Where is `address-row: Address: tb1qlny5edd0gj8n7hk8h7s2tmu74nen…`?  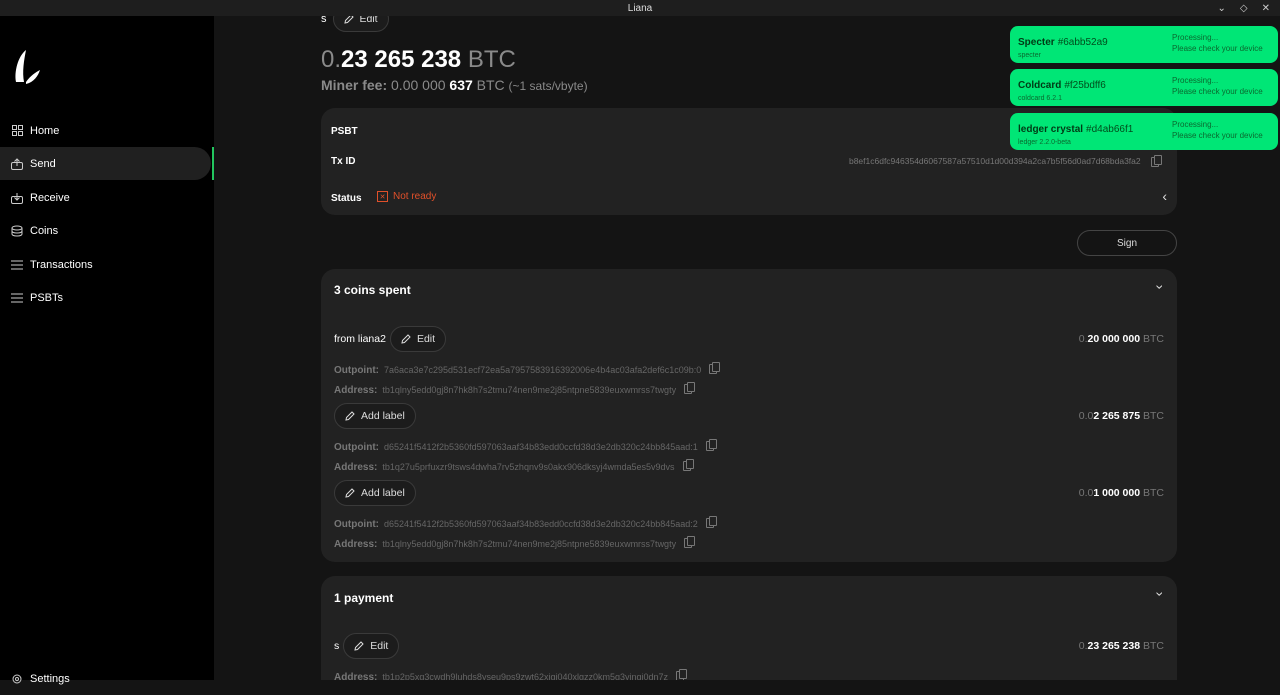 address-row: Address: tb1qlny5edd0gj8n7hk8h7s2tmu74nen… is located at coordinates (515, 389).